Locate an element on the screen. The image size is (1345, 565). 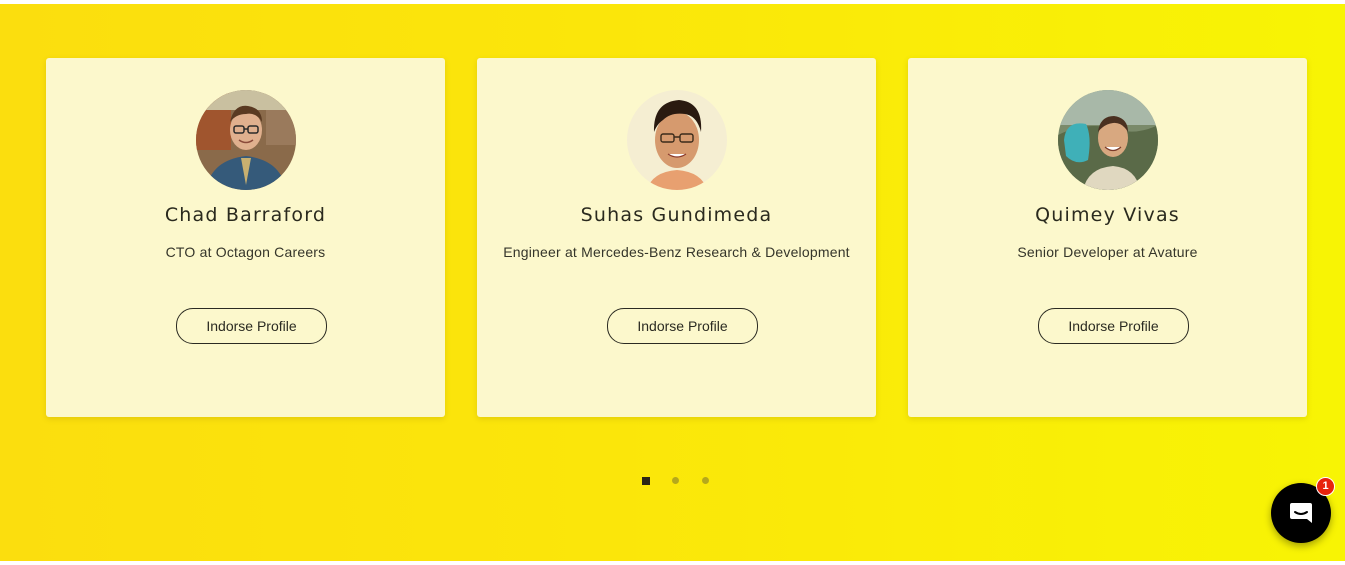
carousel-pagination is located at coordinates (677, 481).